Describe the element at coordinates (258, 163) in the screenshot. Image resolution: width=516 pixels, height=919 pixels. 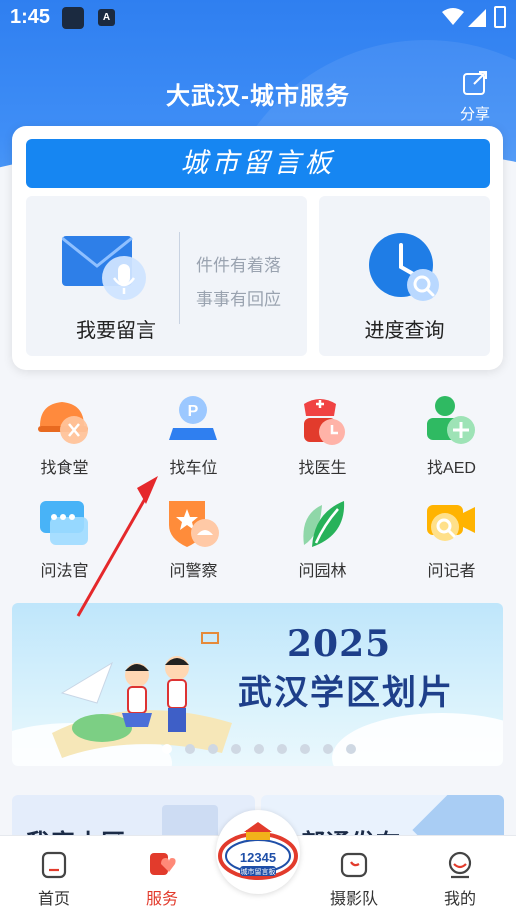
I see `message-board-banner: 城市留言板` at that location.